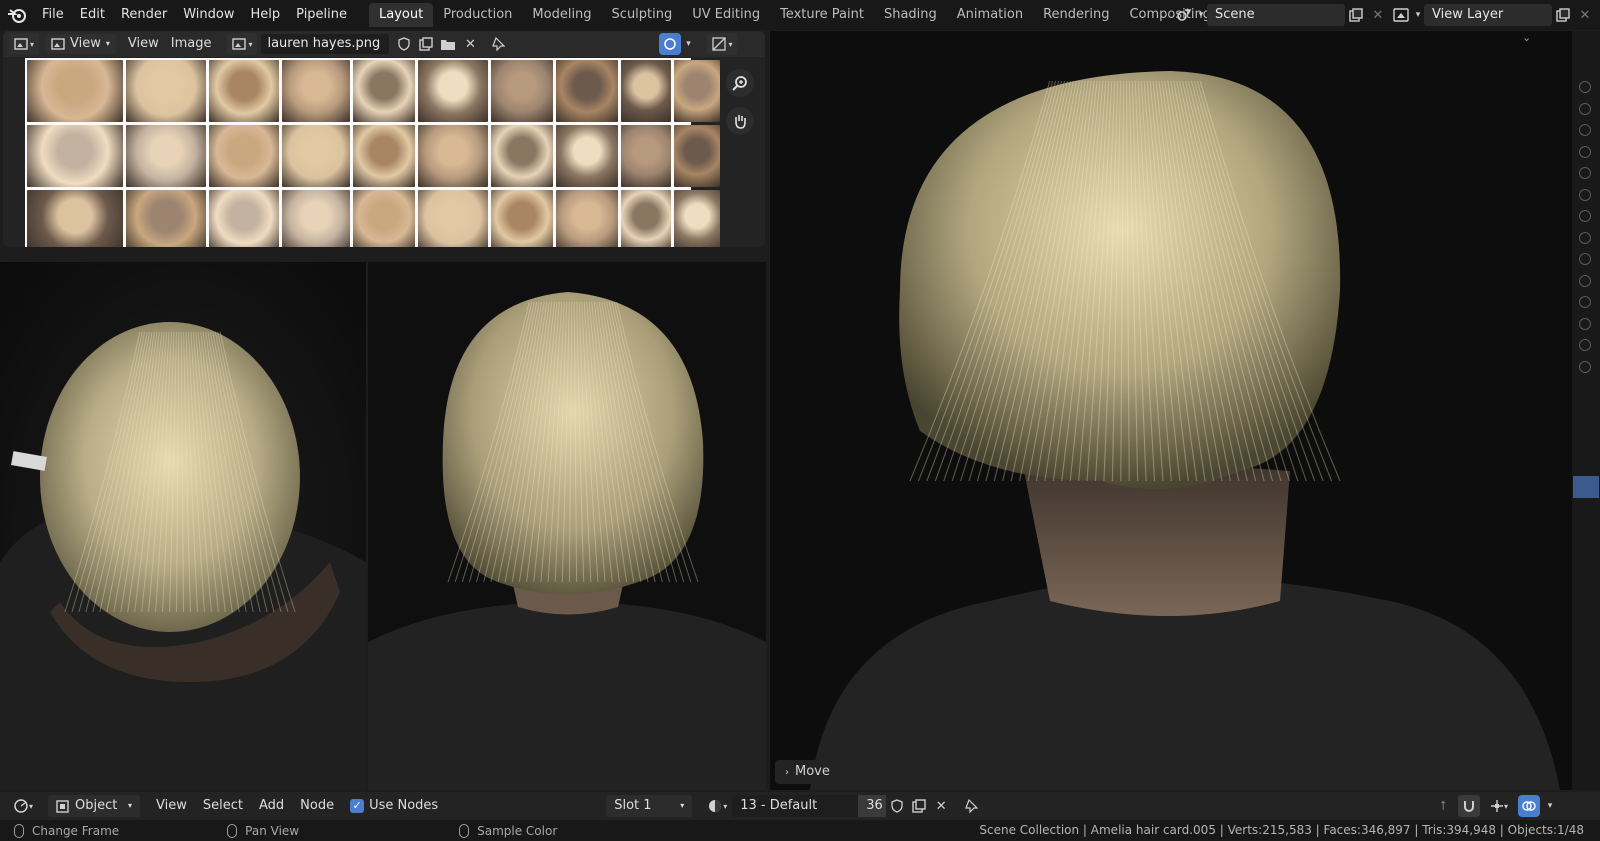 Image resolution: width=1600 pixels, height=841 pixels. Describe the element at coordinates (80, 44) in the screenshot. I see `view-mode-dropdown: View ▾` at that location.